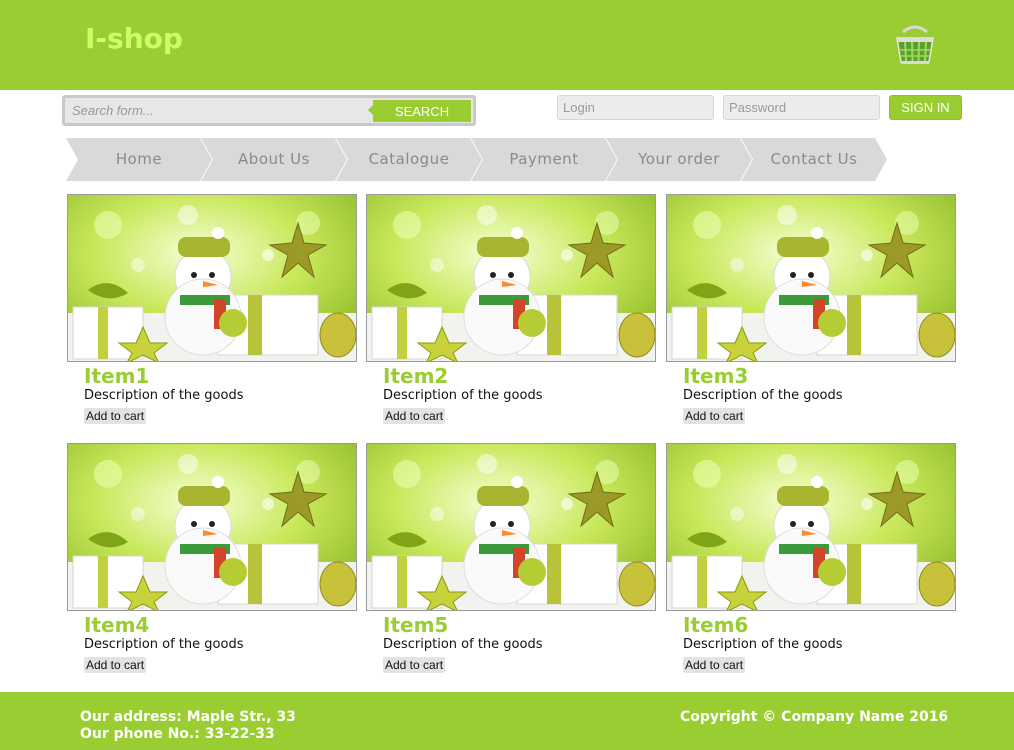  Describe the element at coordinates (801, 107) in the screenshot. I see `password-field` at that location.